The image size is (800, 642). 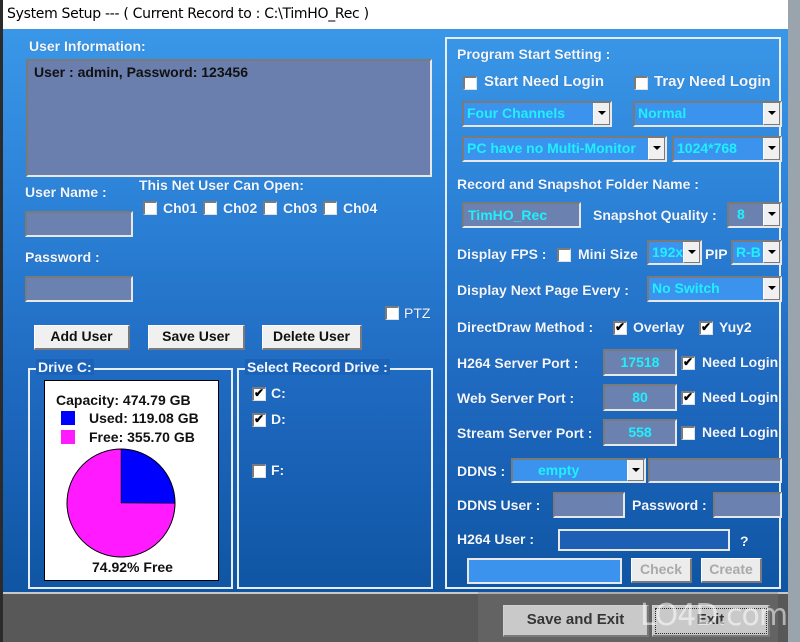 I want to click on drive-c-label: C:, so click(x=278, y=393).